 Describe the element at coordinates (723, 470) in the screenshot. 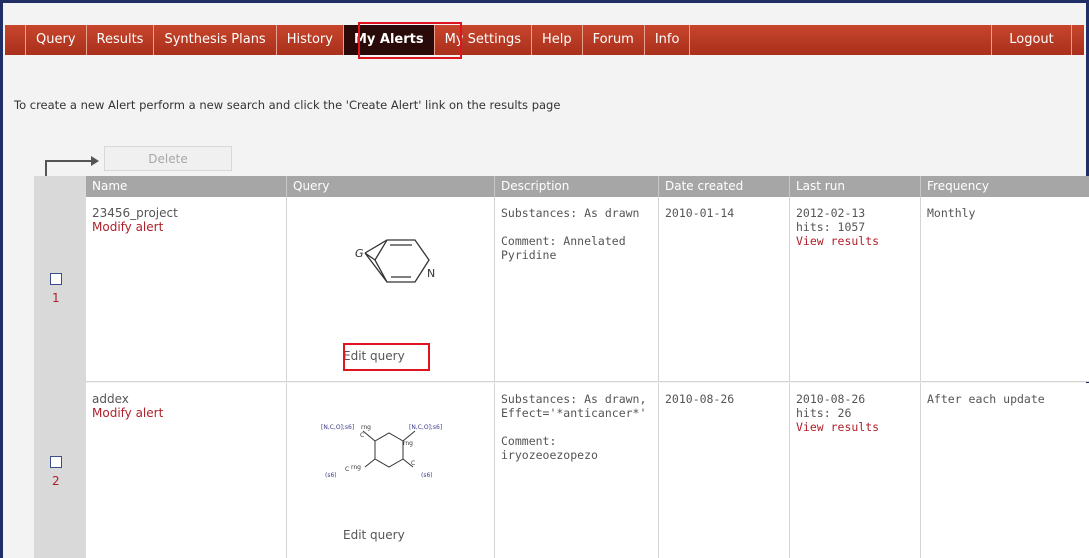

I see `date-created-cell: 2010-08-26` at that location.